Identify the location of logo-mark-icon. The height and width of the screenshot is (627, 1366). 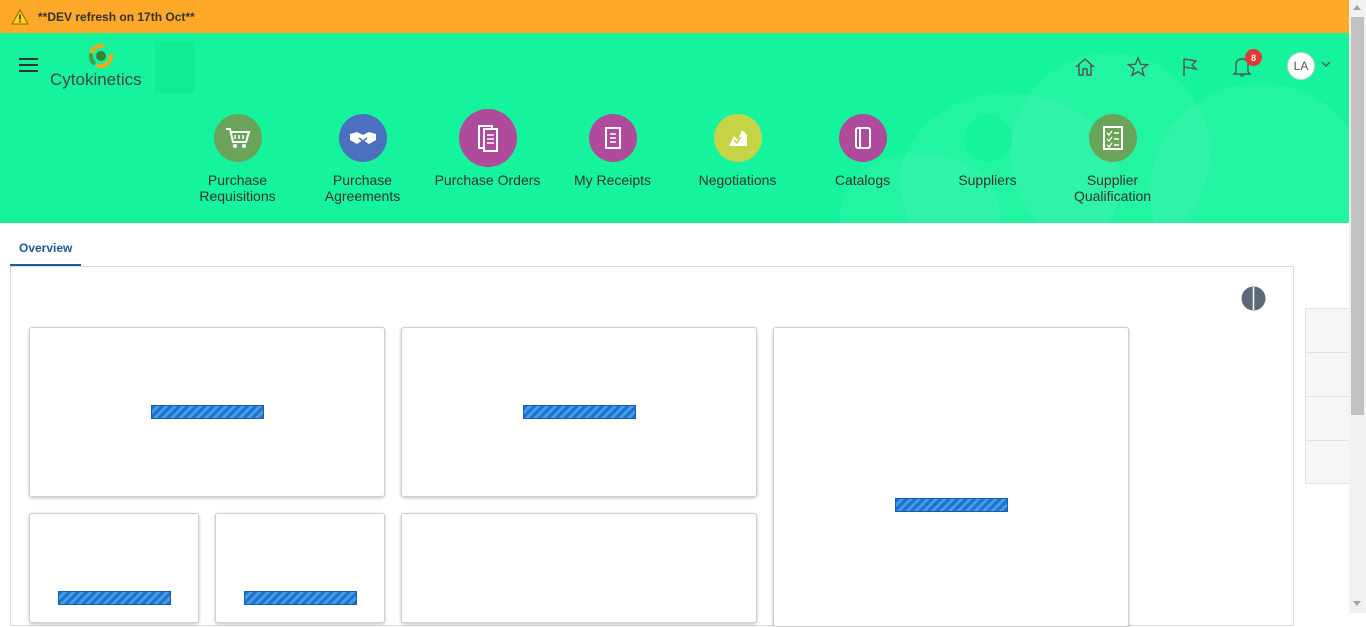
(101, 56).